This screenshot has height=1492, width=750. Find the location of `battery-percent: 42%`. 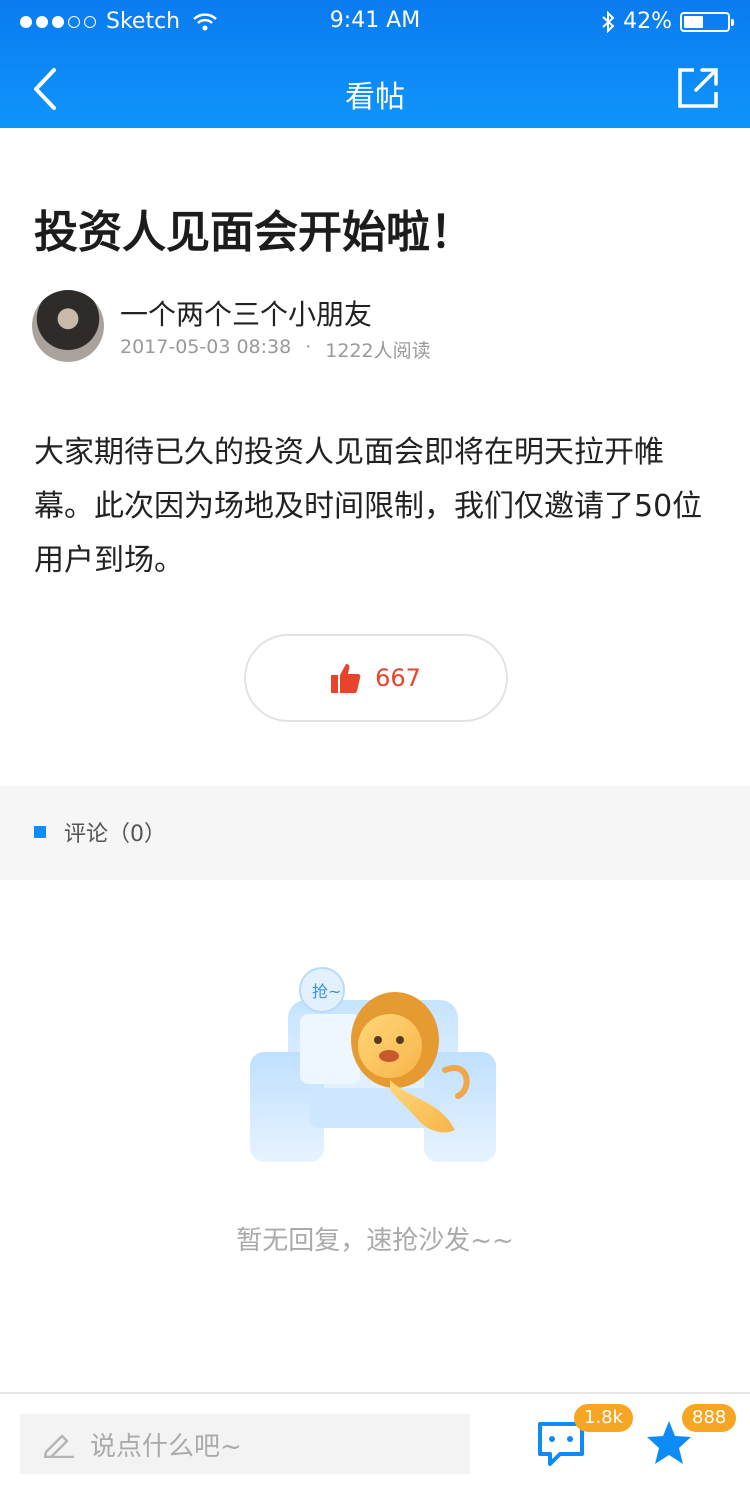

battery-percent: 42% is located at coordinates (647, 21).